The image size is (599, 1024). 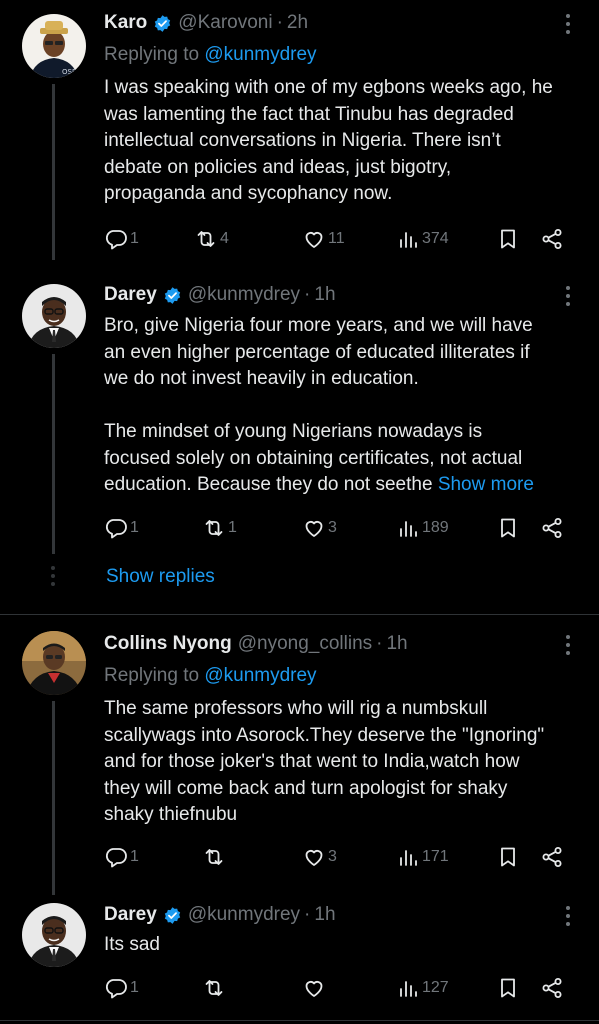 What do you see at coordinates (152, 54) in the screenshot?
I see `replying-to-label: Replying to` at bounding box center [152, 54].